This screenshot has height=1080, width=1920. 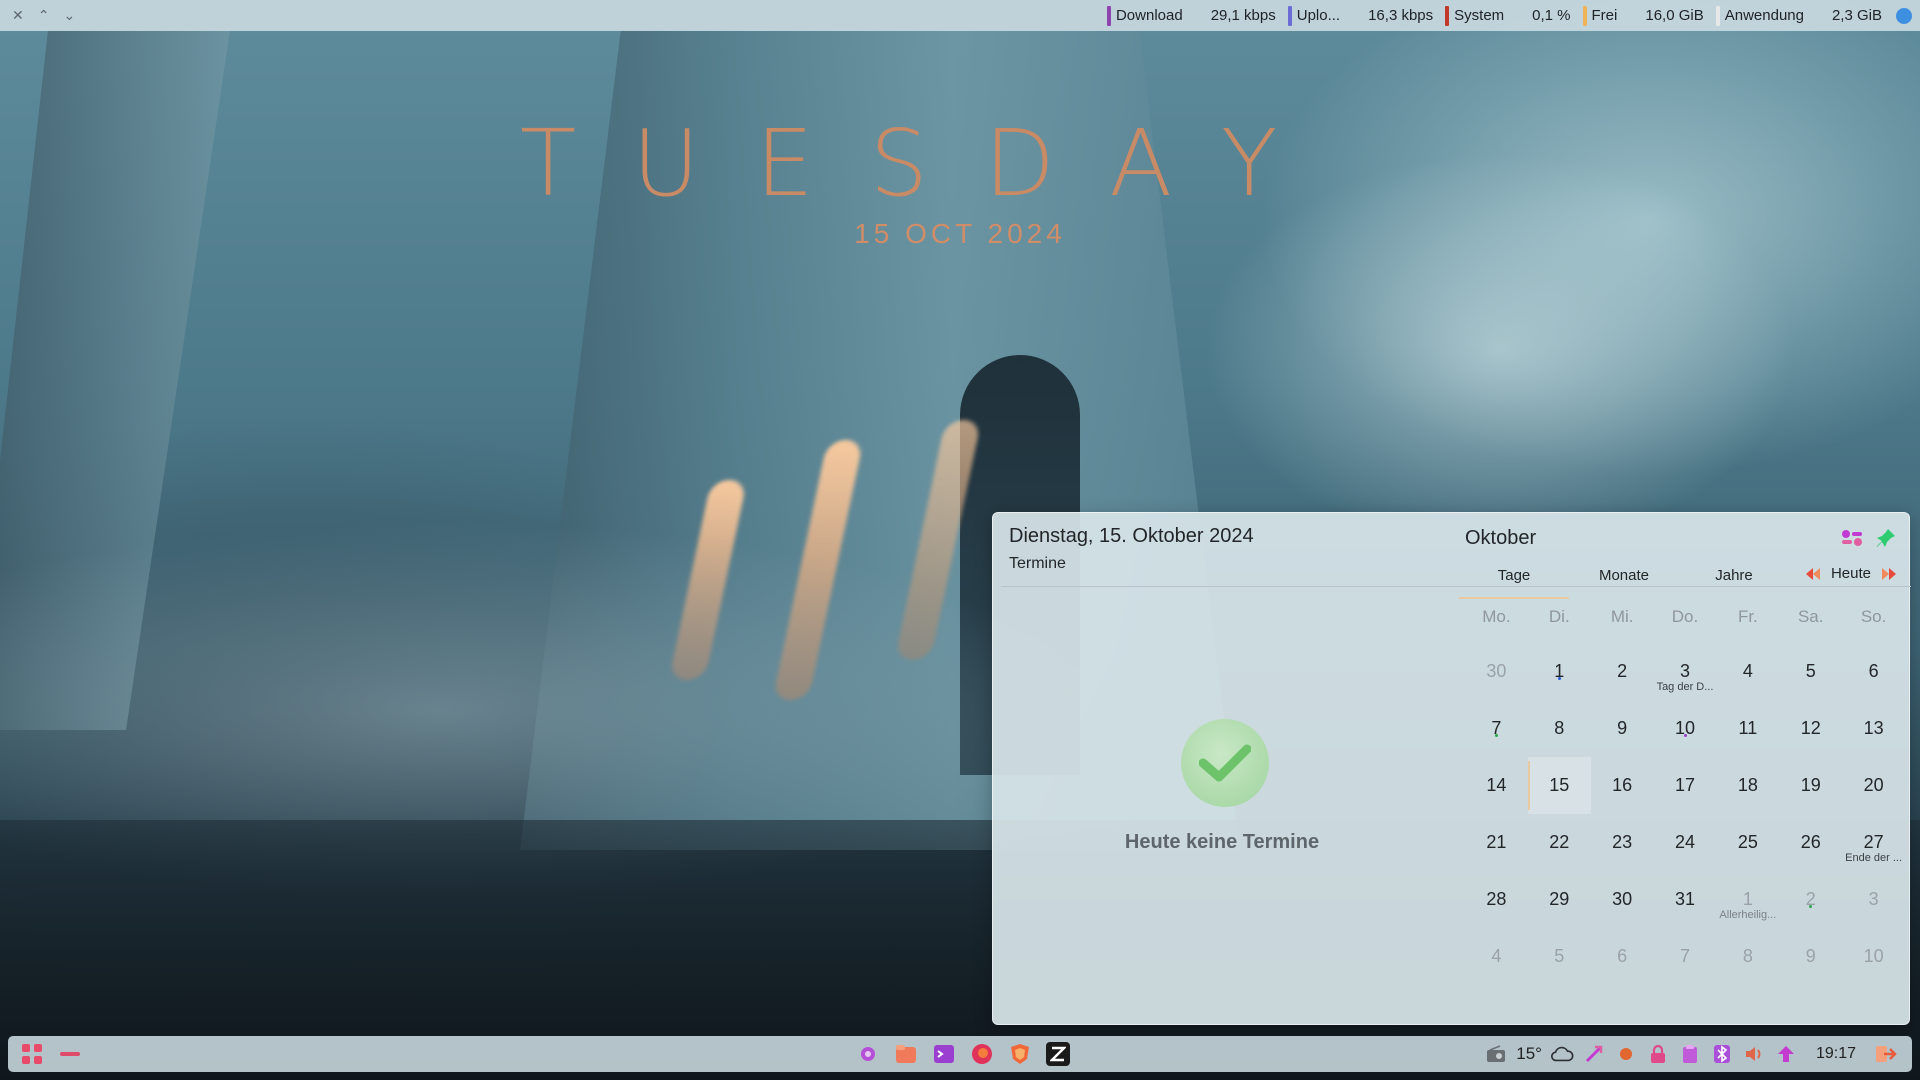 What do you see at coordinates (69, 15) in the screenshot?
I see `minimize-window-button: ⌄` at bounding box center [69, 15].